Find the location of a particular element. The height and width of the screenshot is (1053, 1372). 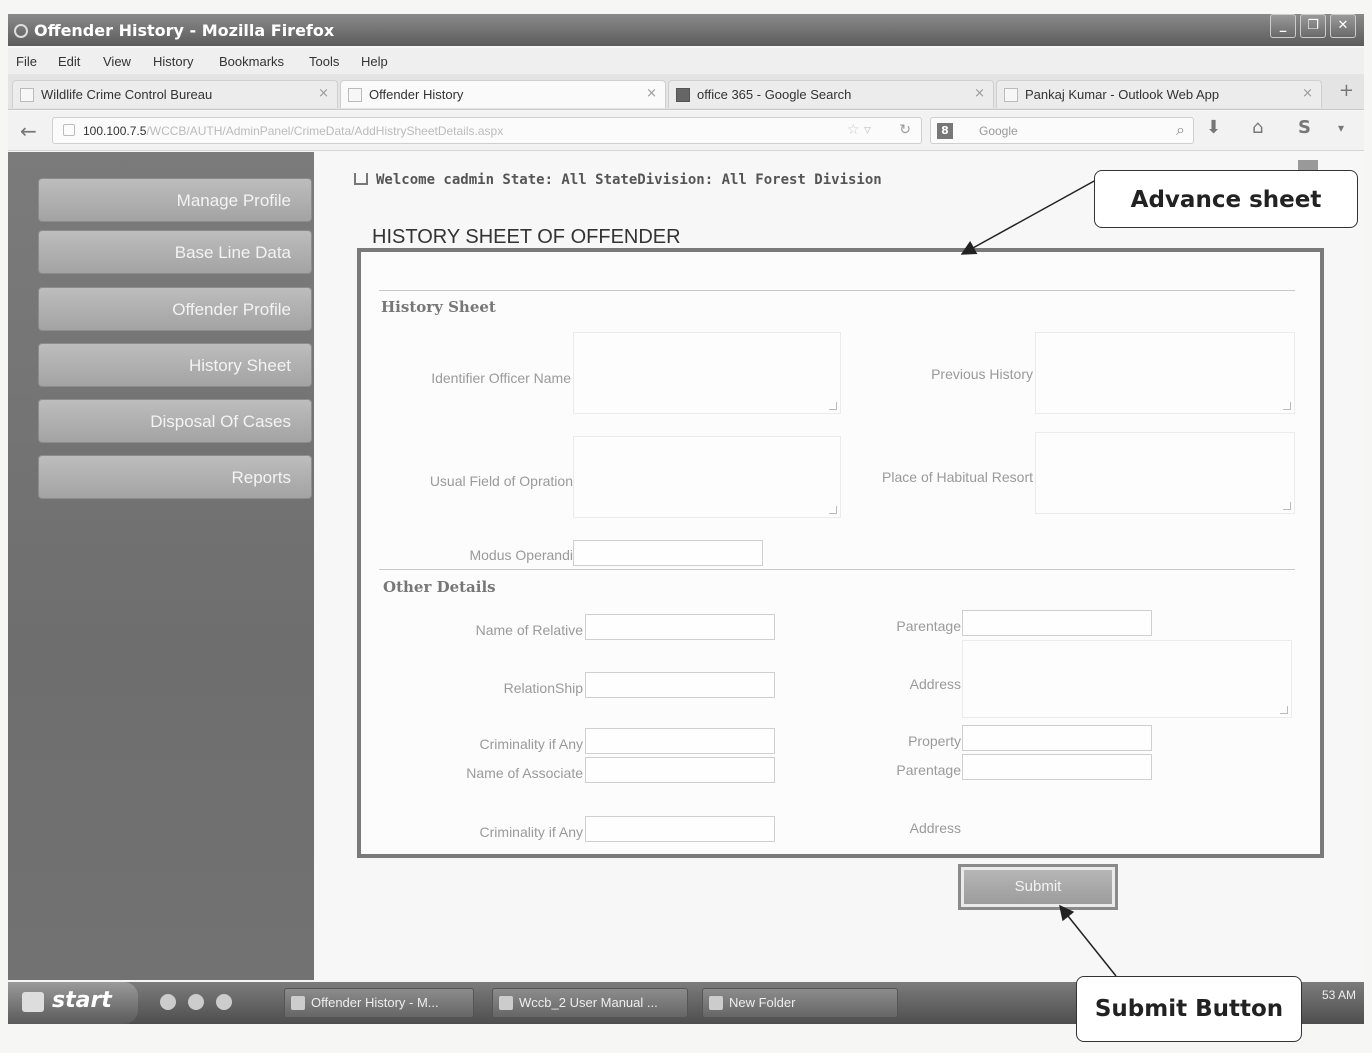

tab-label: office 365 - Google Search is located at coordinates (774, 94).